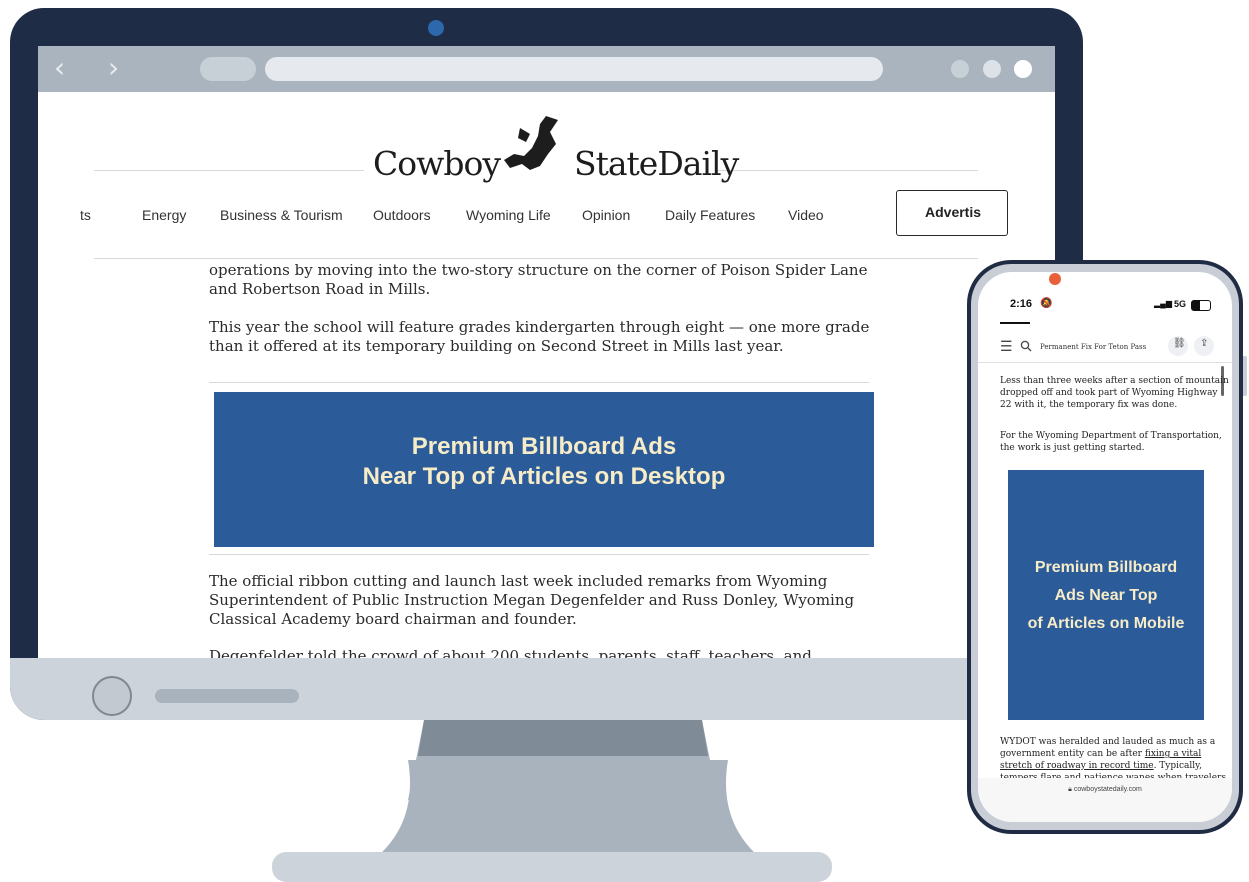  I want to click on article-para1-line2: and Robertson Road in Mills., so click(320, 289).